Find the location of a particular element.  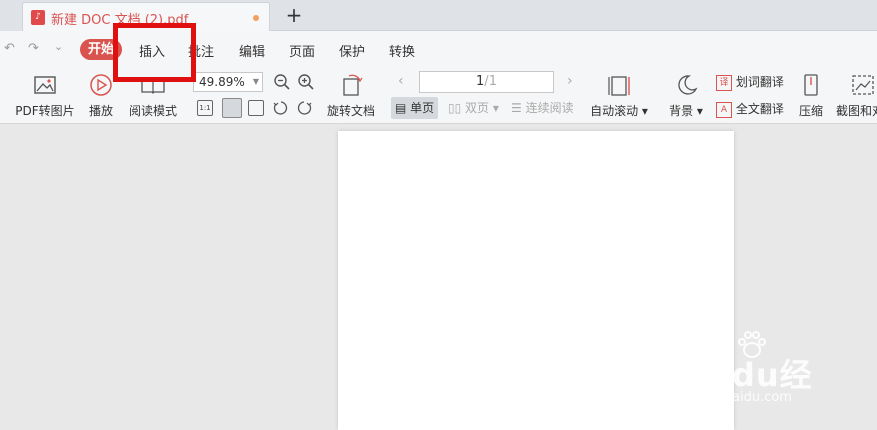

watermark-sub-text: jingyan.baidu.com is located at coordinates (732, 397).